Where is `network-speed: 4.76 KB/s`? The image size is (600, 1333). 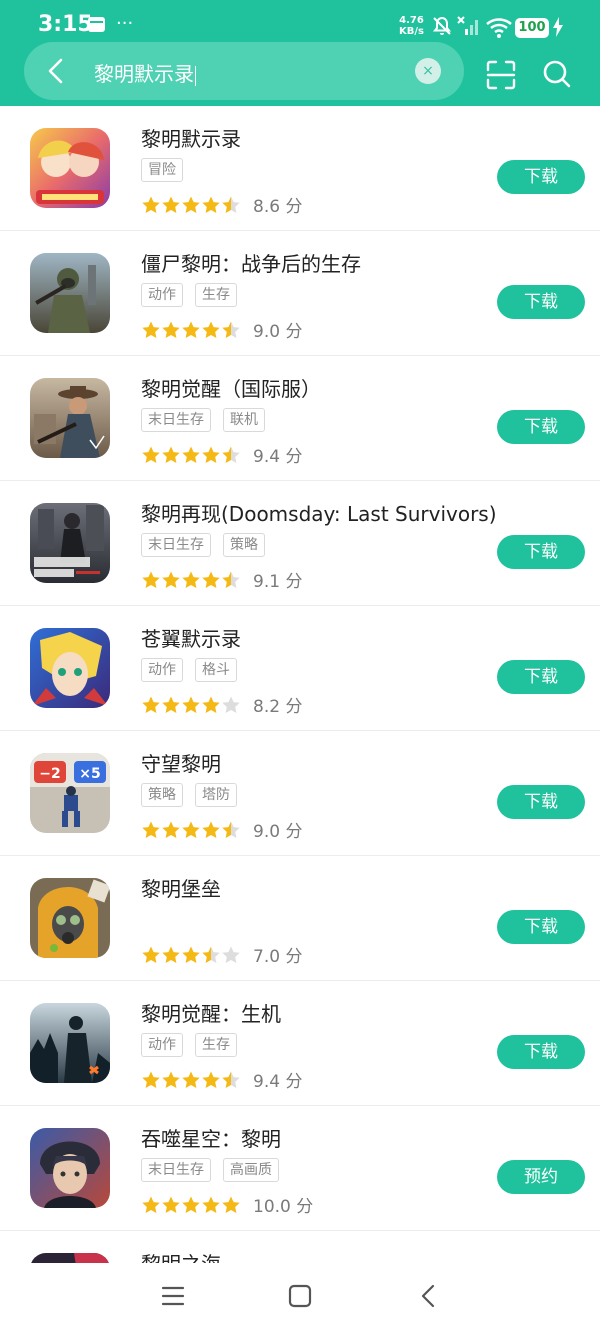 network-speed: 4.76 KB/s is located at coordinates (411, 26).